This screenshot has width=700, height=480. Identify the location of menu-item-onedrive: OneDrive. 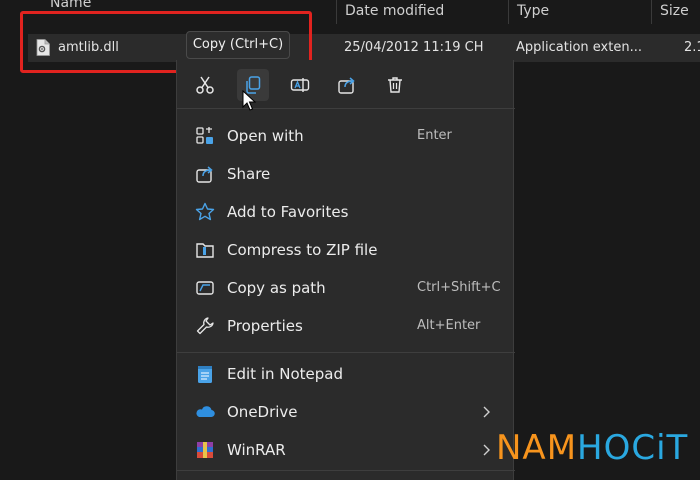
(346, 412).